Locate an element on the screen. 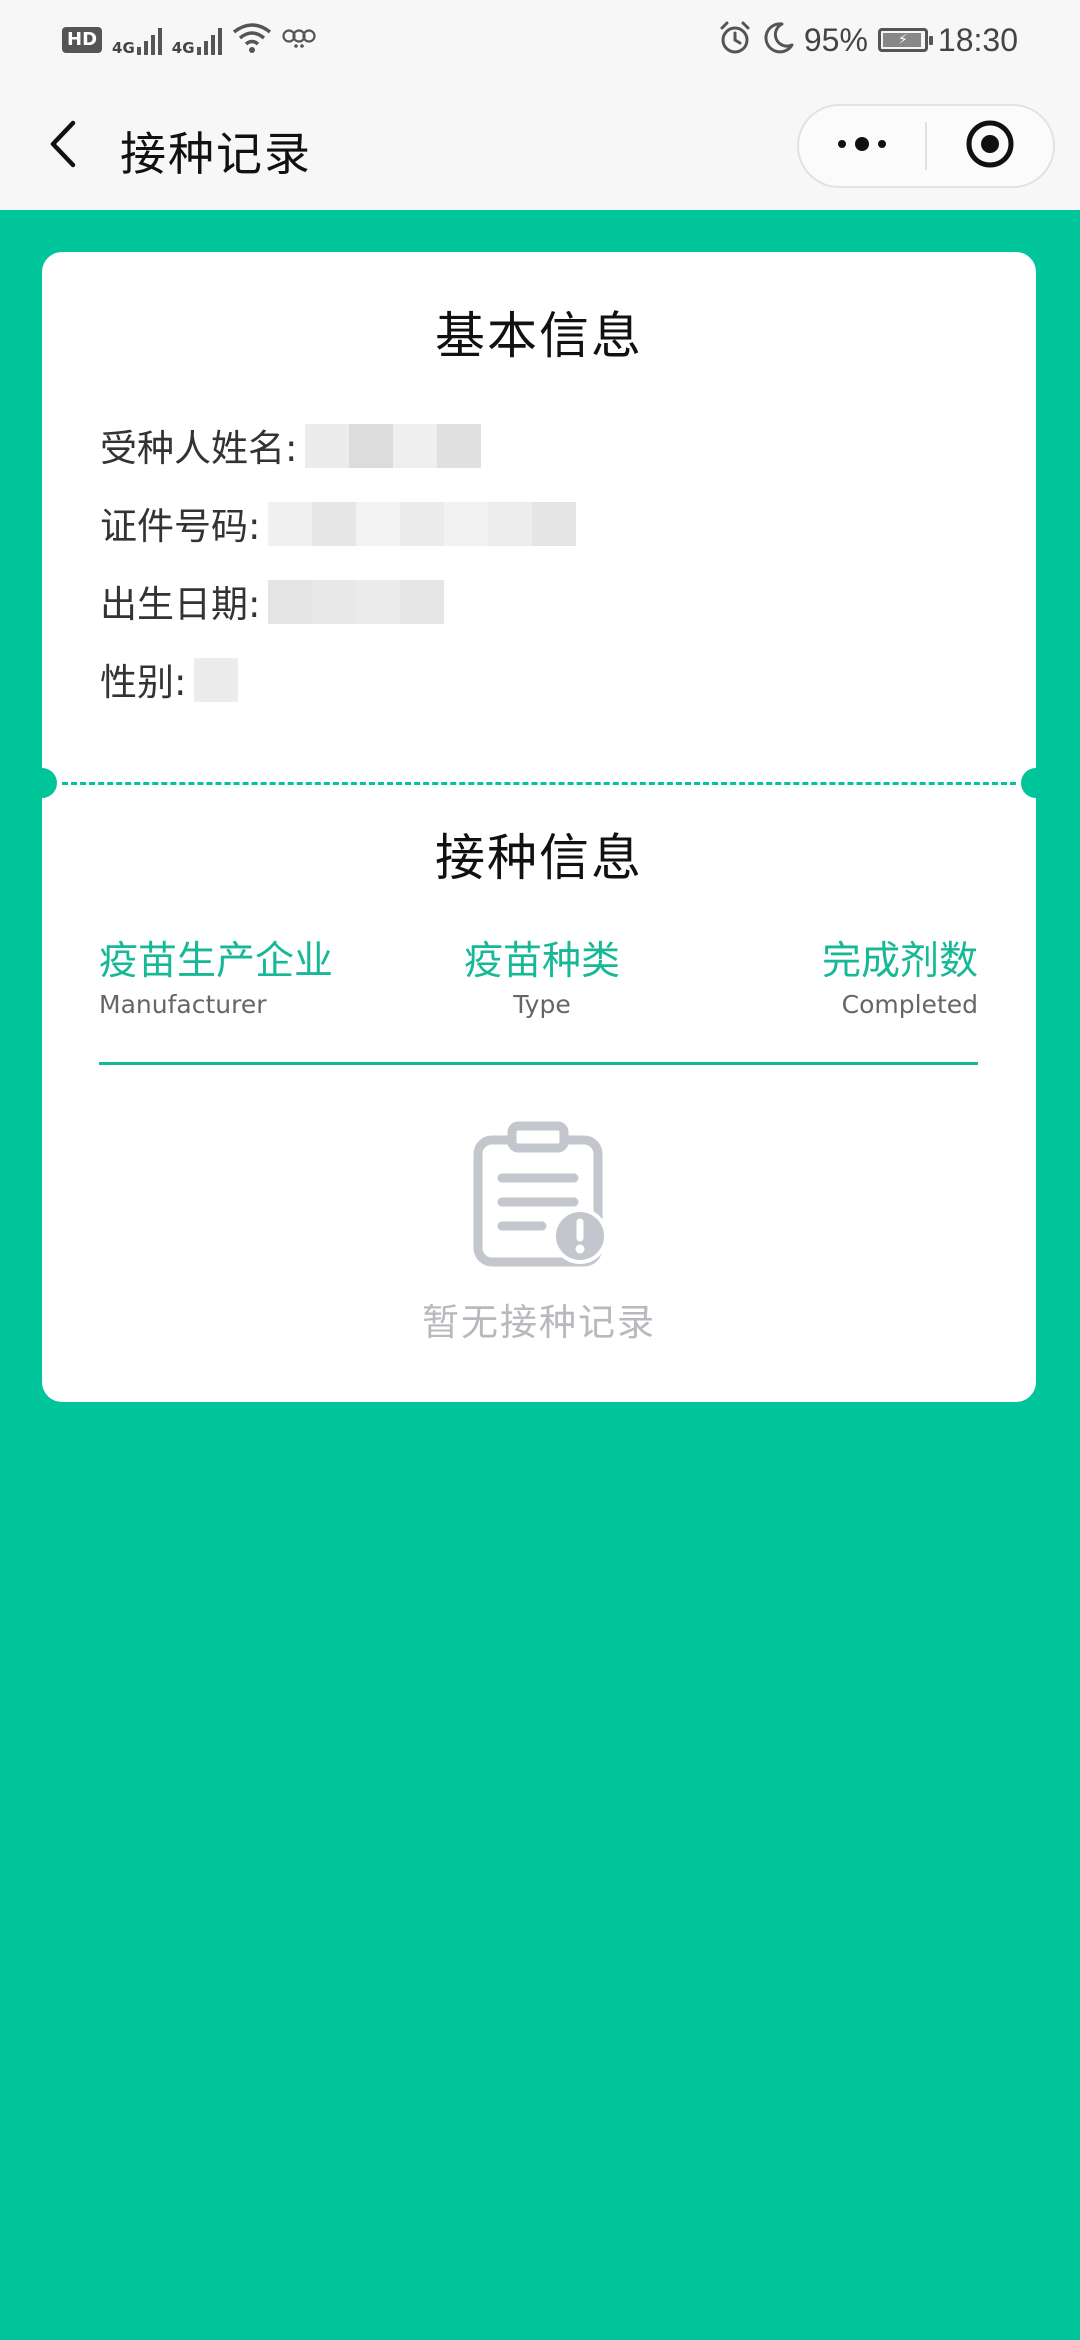 Image resolution: width=1080 pixels, height=2340 pixels. sim1-signal: 4G is located at coordinates (137, 41).